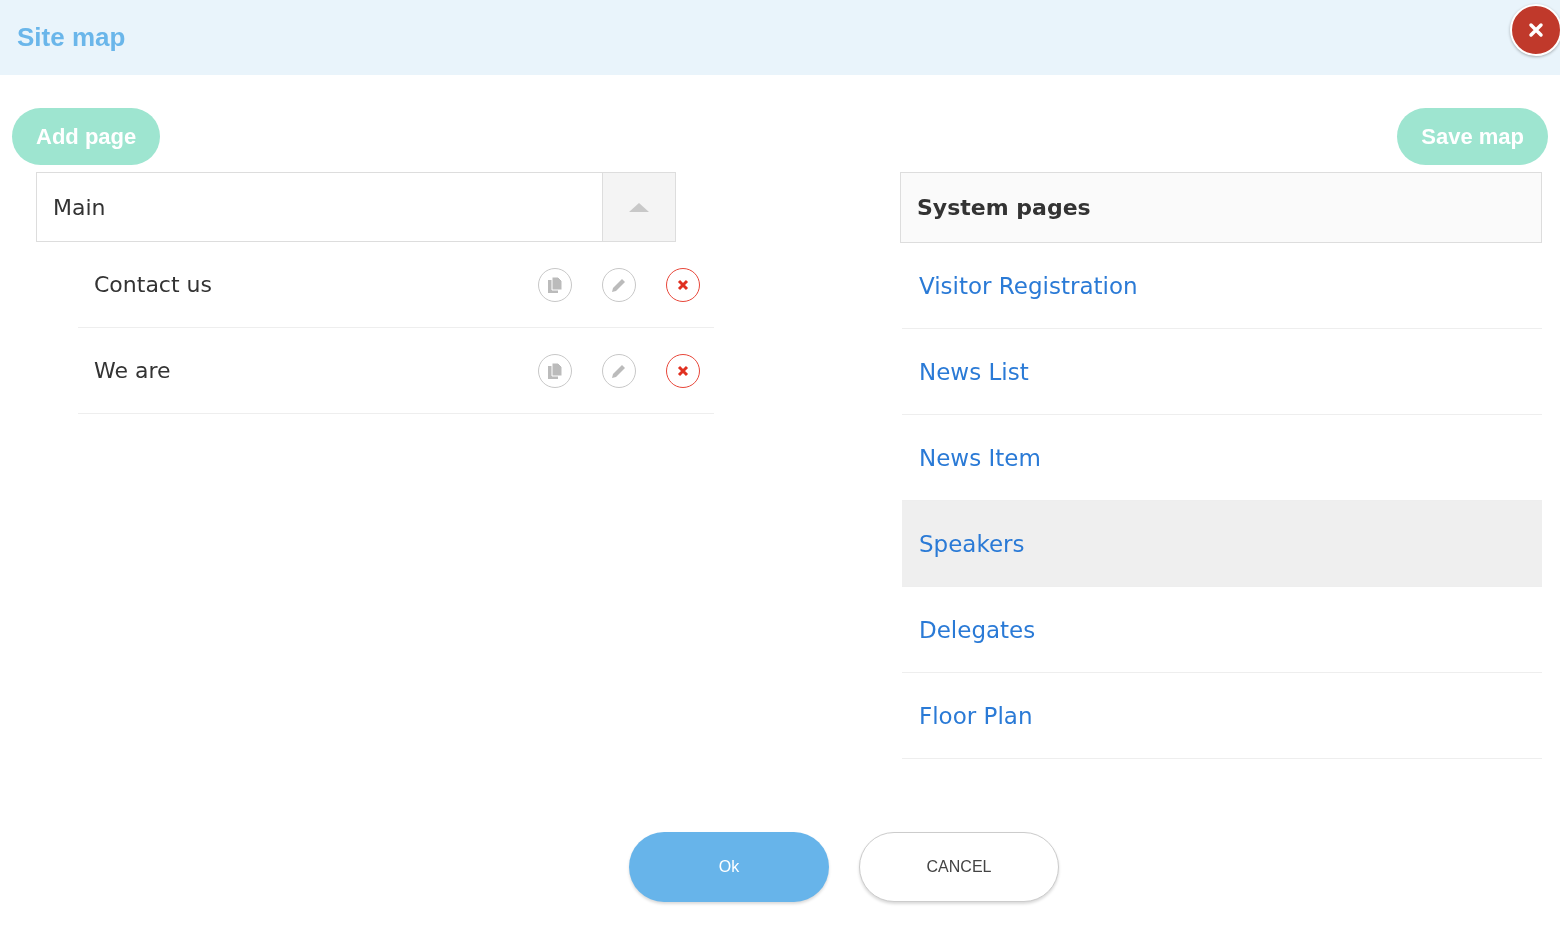 The image size is (1560, 926). Describe the element at coordinates (972, 543) in the screenshot. I see `page-link: Speakers` at that location.